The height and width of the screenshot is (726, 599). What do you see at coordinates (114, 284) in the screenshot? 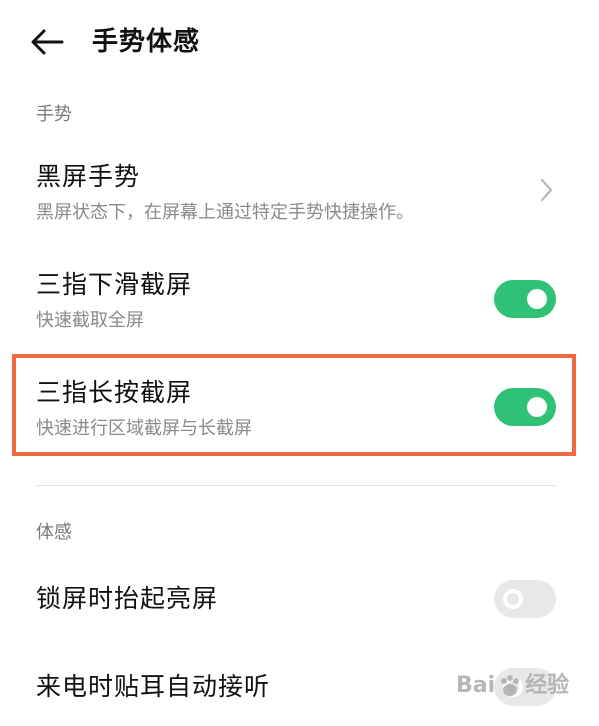
I see `setting-title: 三指下滑截屏` at bounding box center [114, 284].